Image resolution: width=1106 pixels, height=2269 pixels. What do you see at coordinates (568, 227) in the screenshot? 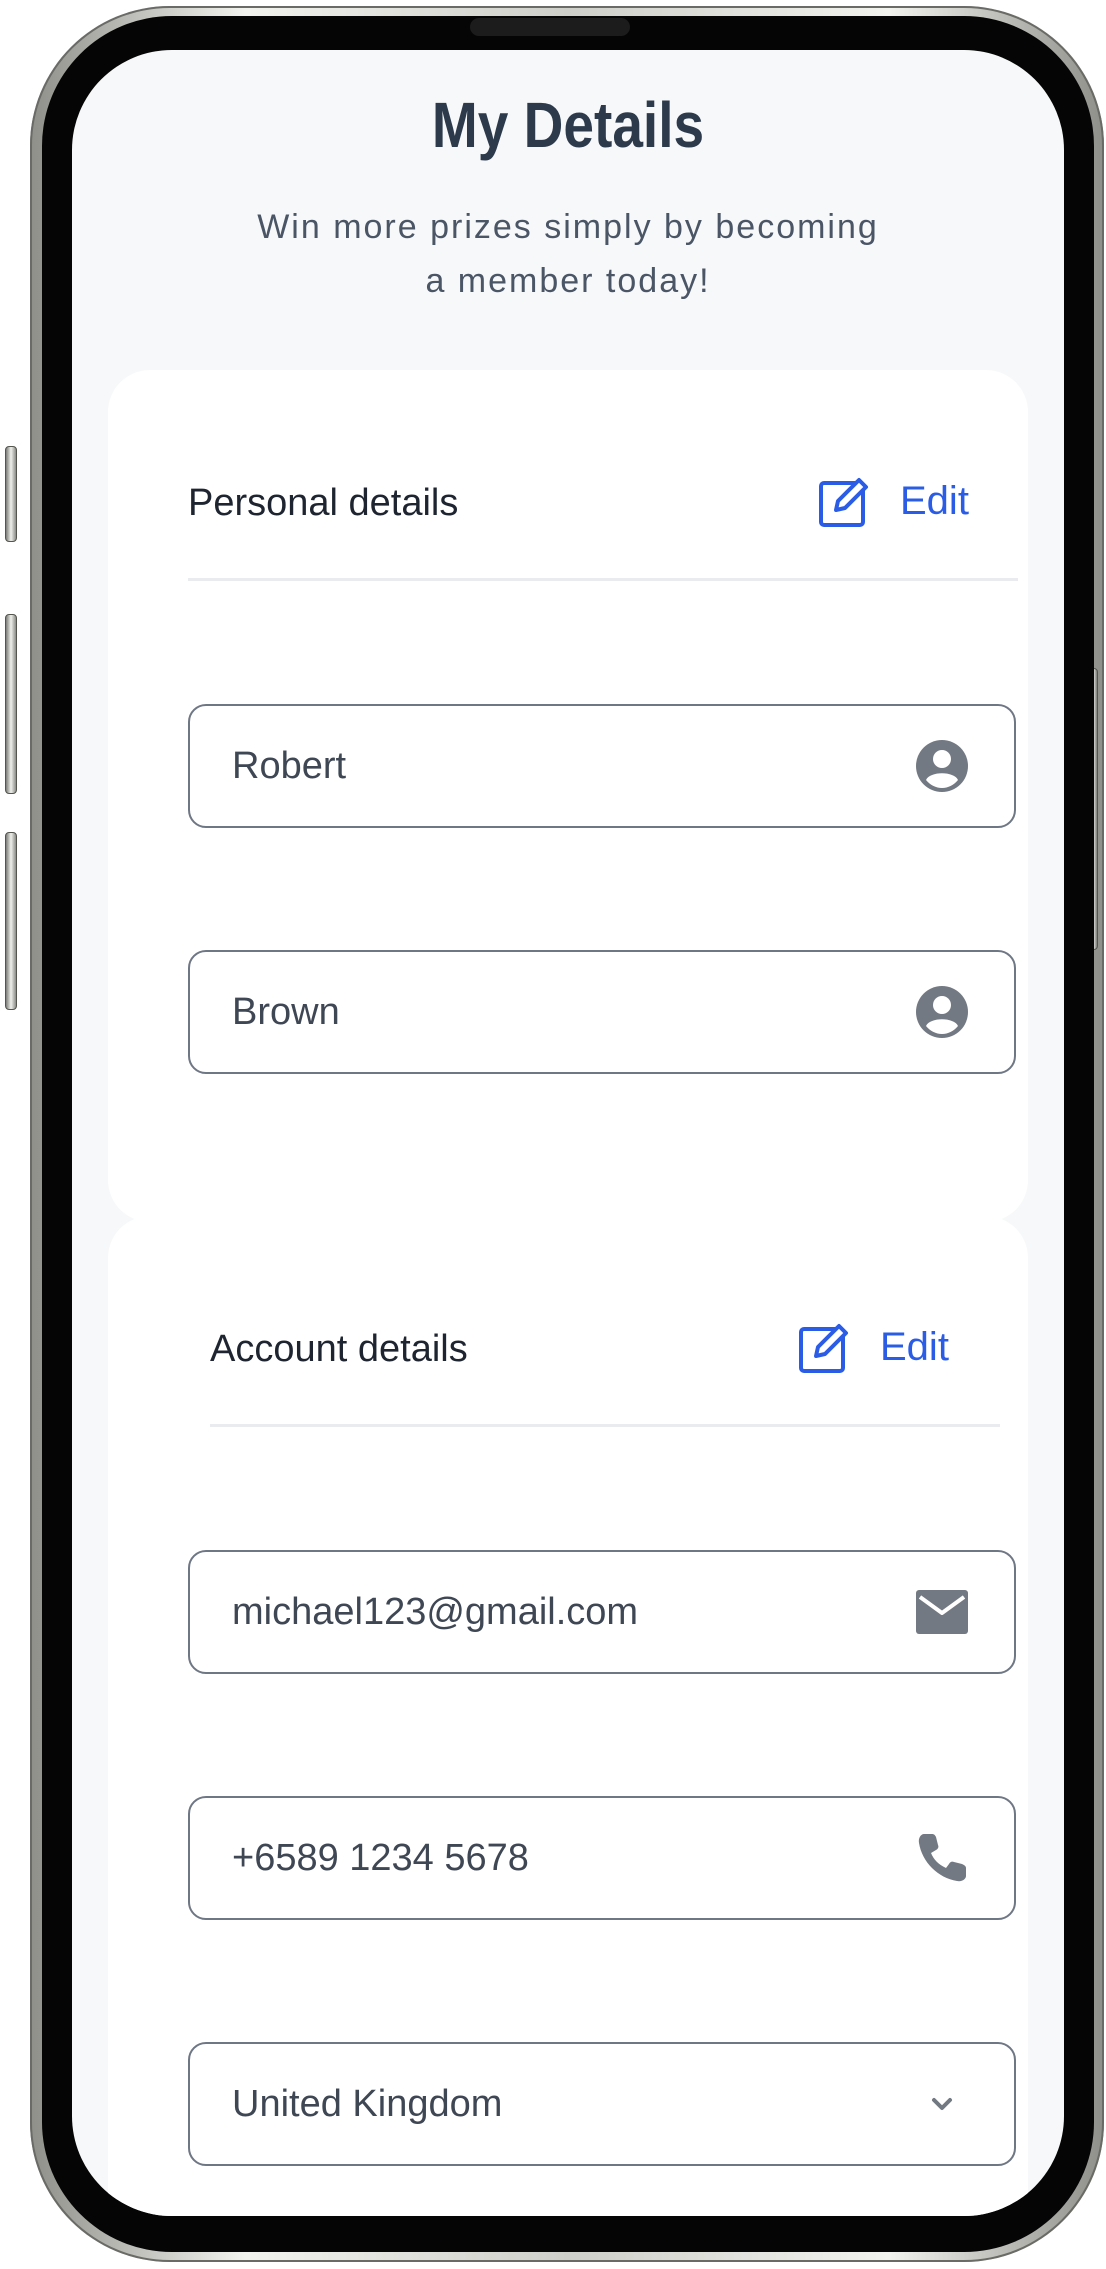
I see `subtitle-line-1: Win more prizes simply by becoming` at bounding box center [568, 227].